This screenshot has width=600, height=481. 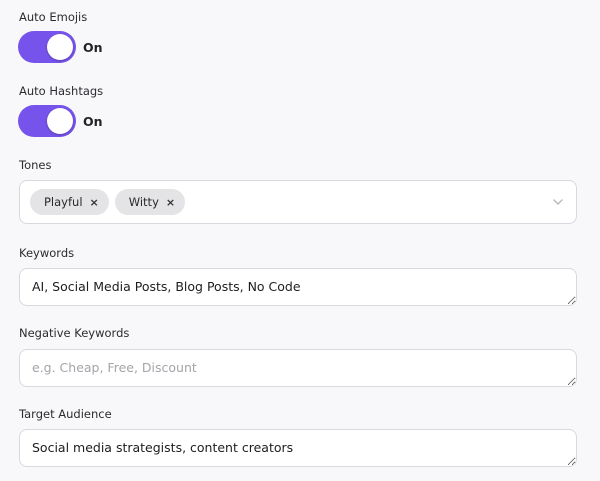 I want to click on target-audience-label: Target Audience, so click(x=65, y=414).